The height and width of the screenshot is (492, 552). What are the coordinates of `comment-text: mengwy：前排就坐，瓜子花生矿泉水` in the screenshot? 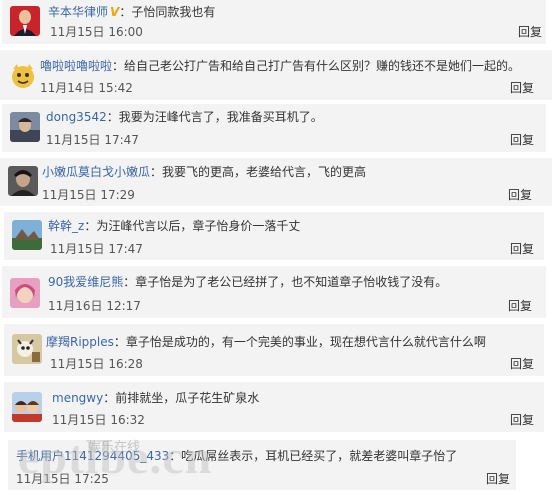 It's located at (155, 398).